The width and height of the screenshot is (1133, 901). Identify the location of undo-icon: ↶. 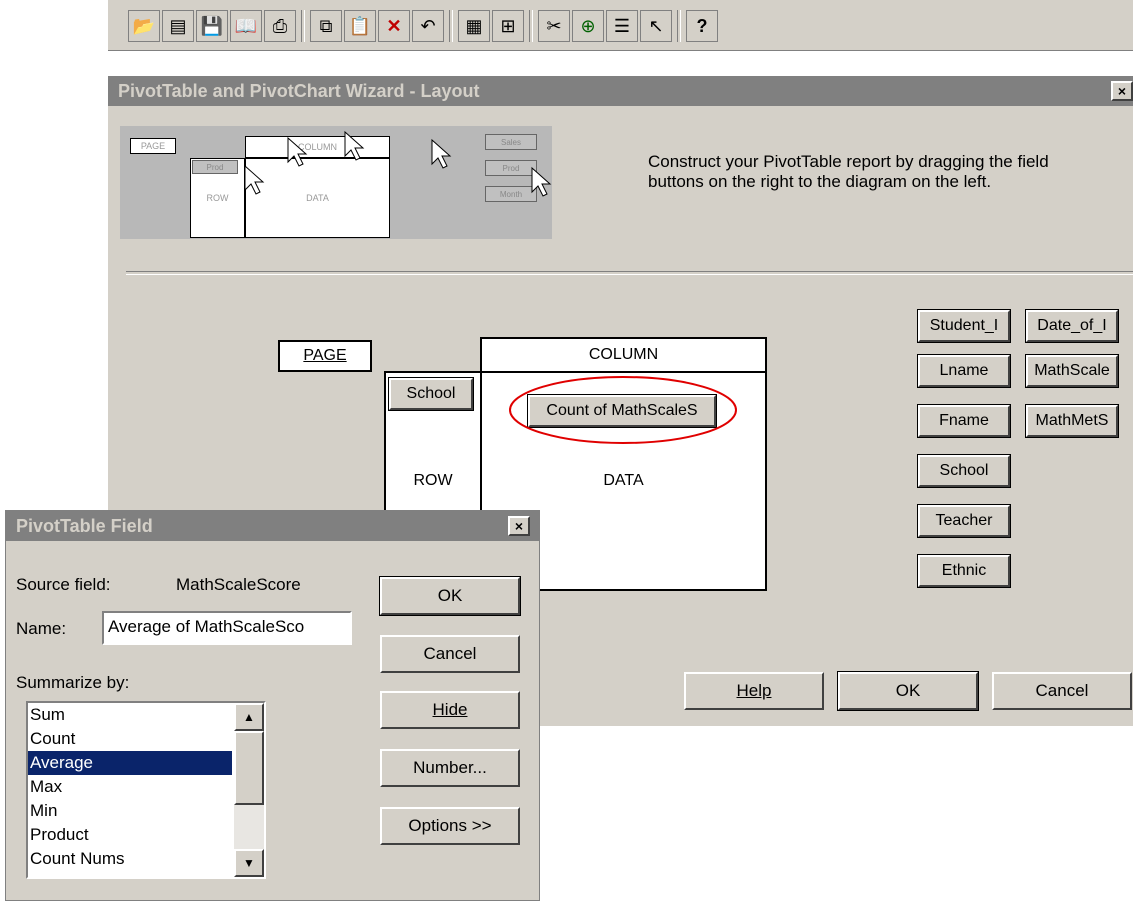
(428, 26).